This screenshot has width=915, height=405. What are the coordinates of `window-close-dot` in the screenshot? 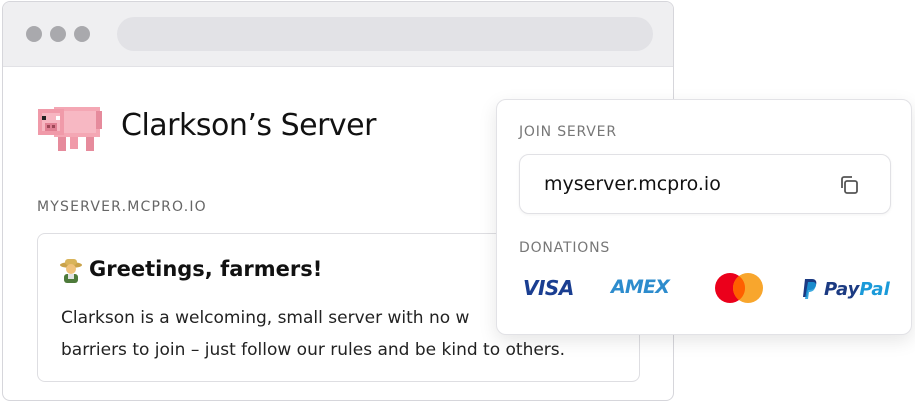 It's located at (34, 34).